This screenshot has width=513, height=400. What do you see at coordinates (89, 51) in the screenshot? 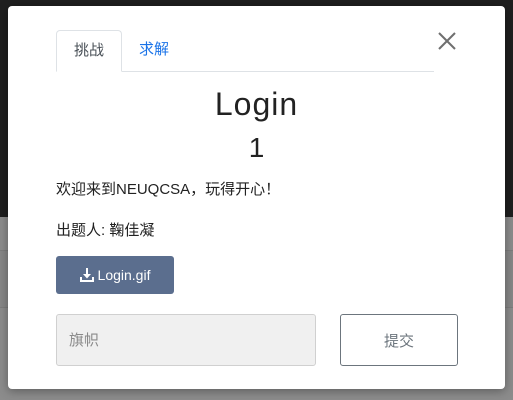
I see `tab-challenge: 挑战` at bounding box center [89, 51].